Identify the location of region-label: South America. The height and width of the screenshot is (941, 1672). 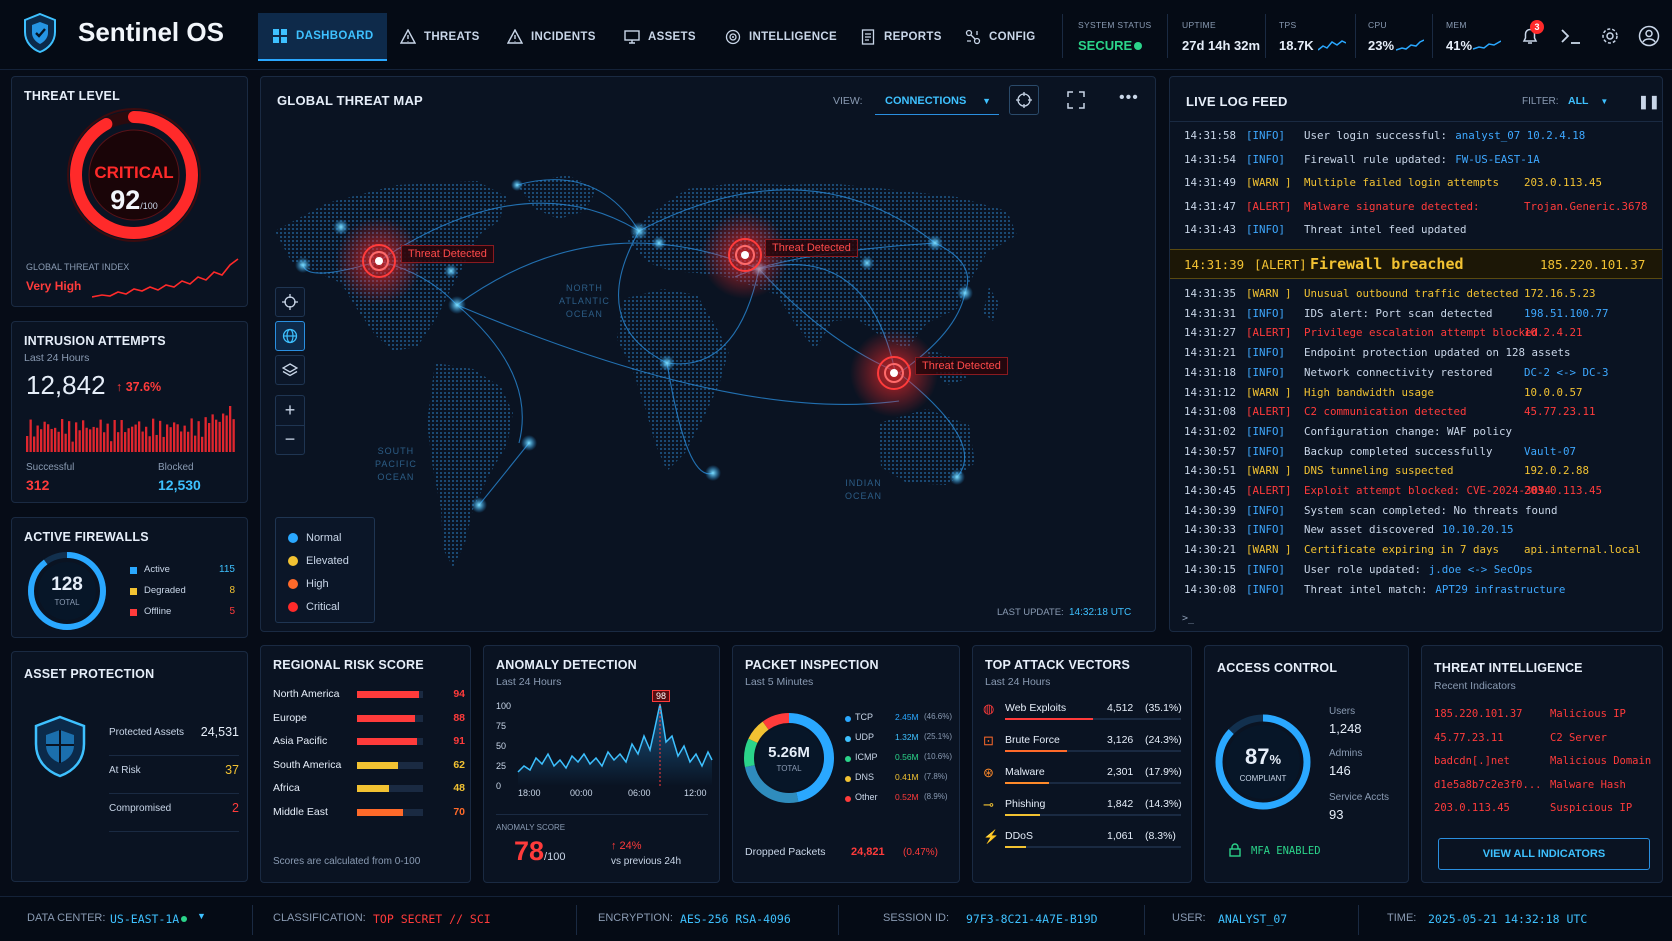
(307, 764).